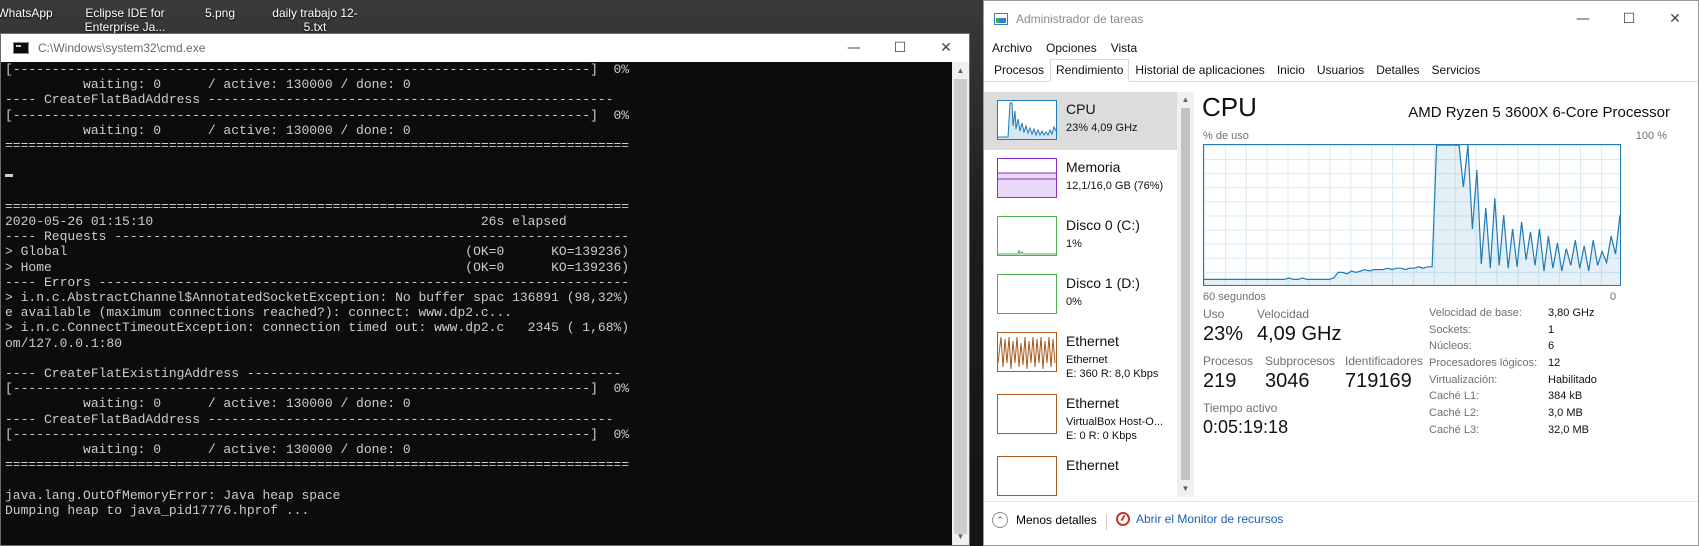  I want to click on menu-archivo: Archivo, so click(1012, 48).